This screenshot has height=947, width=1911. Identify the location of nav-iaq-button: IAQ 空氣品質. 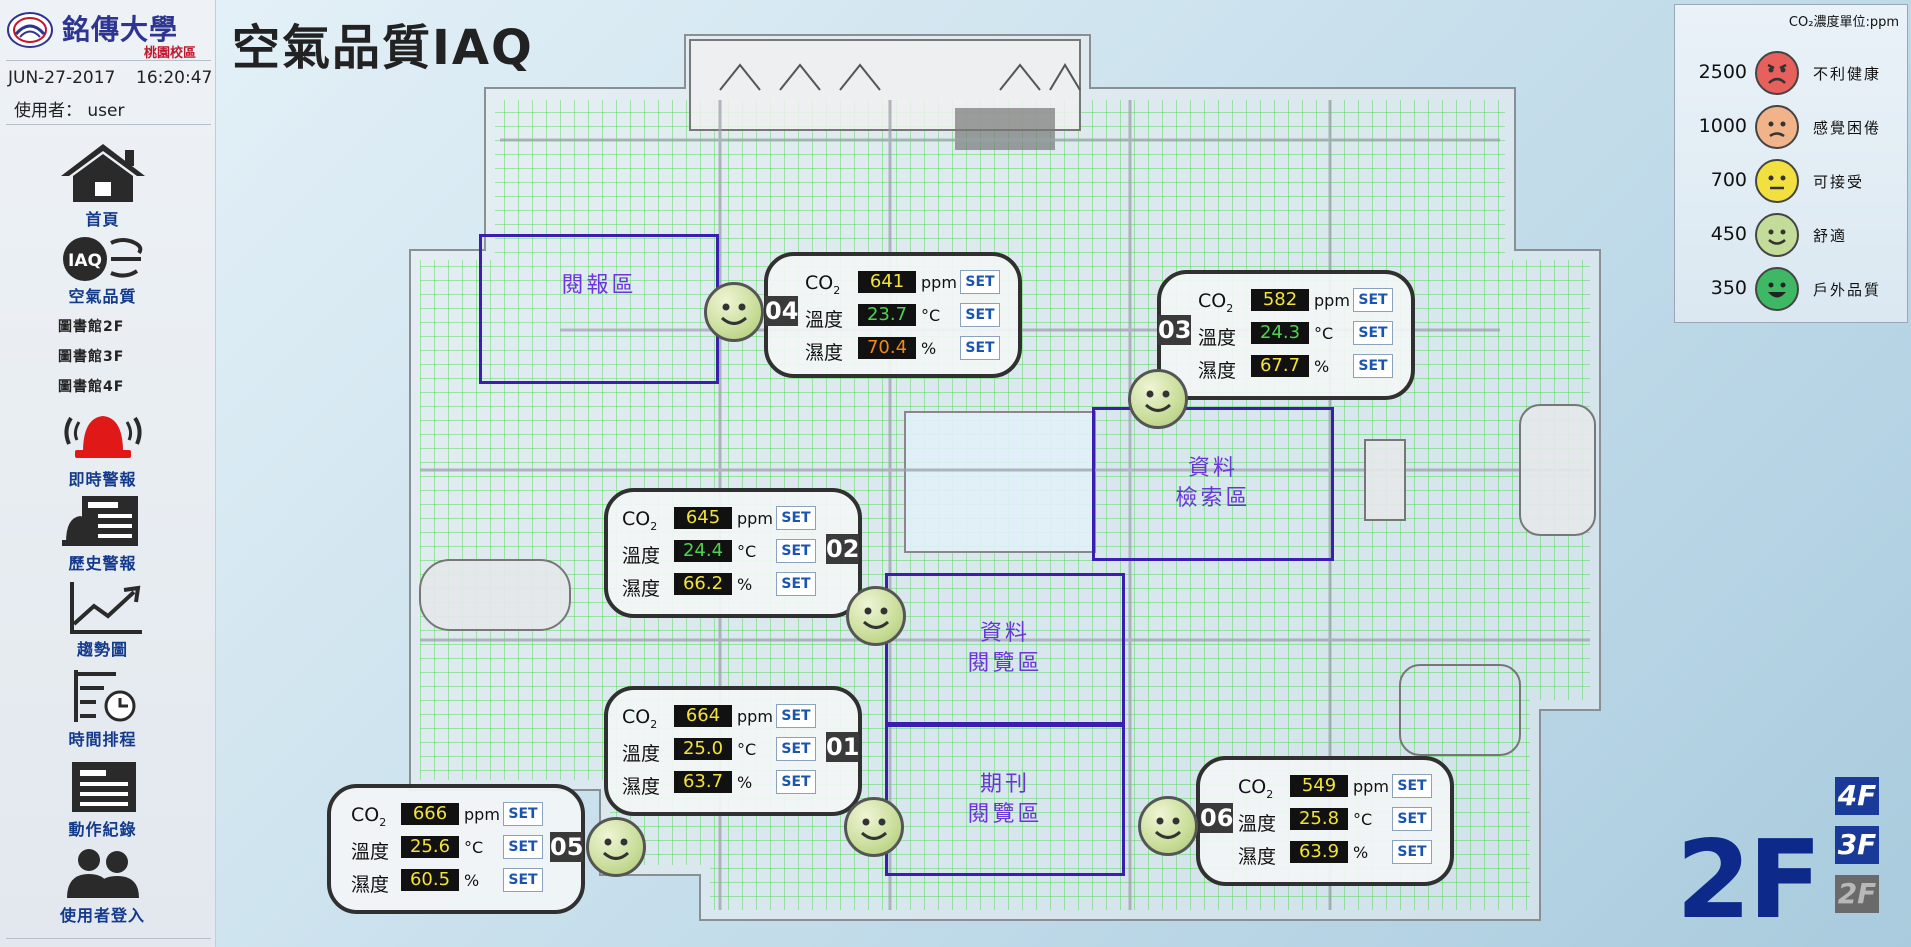
(102, 270).